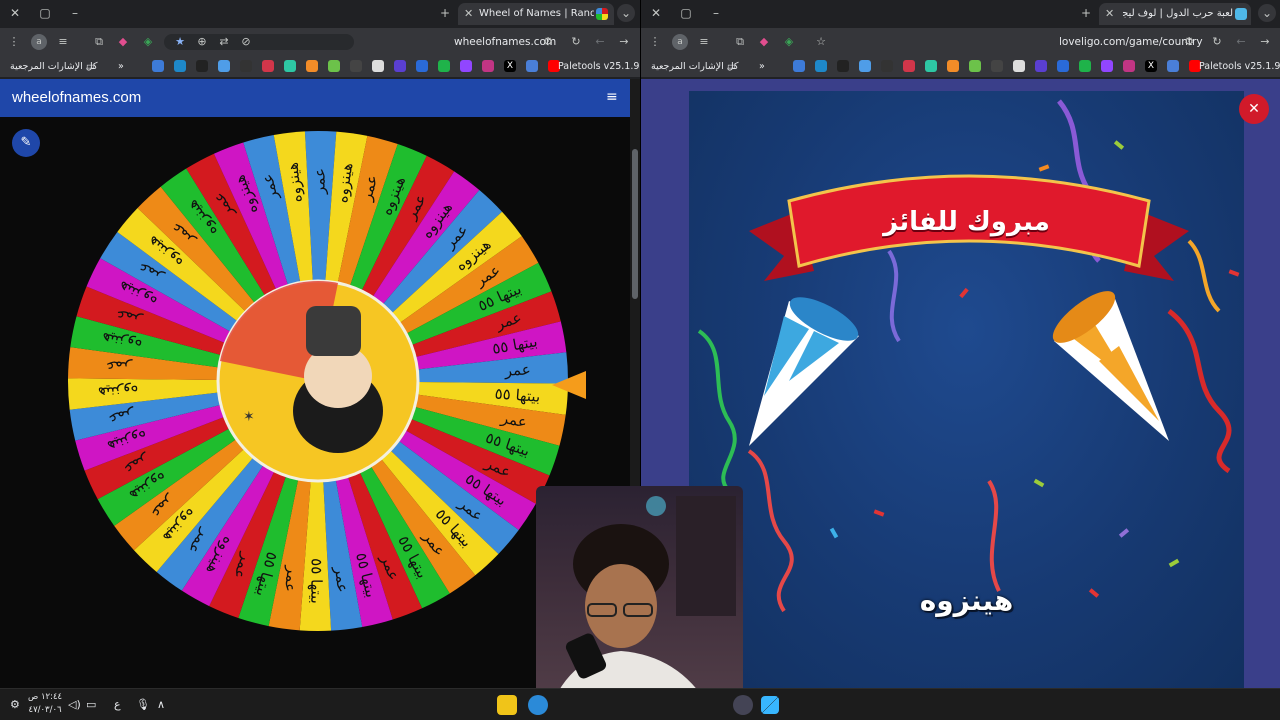 The height and width of the screenshot is (720, 1280). Describe the element at coordinates (1175, 14) in the screenshot. I see `tab-loveligo: ✕ لعبة حرب الدول | لوف ليجو يوفر` at that location.